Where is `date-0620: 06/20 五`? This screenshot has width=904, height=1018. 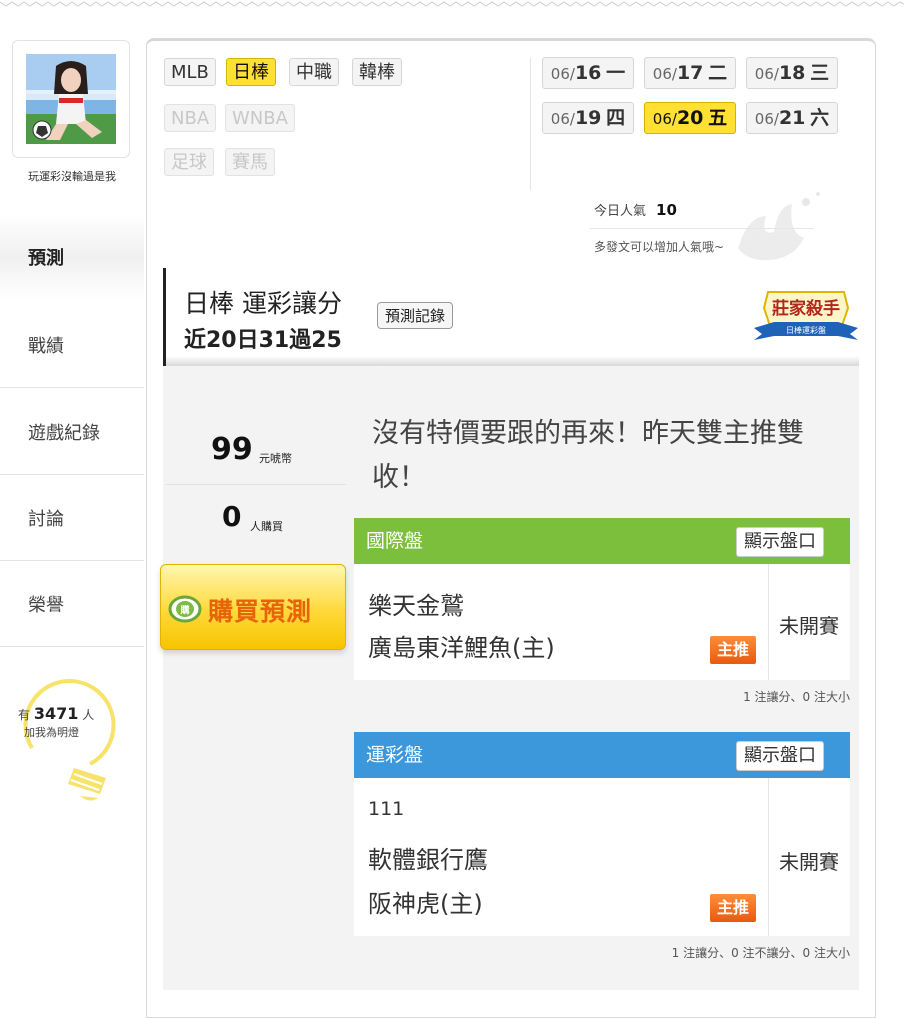 date-0620: 06/20 五 is located at coordinates (690, 118).